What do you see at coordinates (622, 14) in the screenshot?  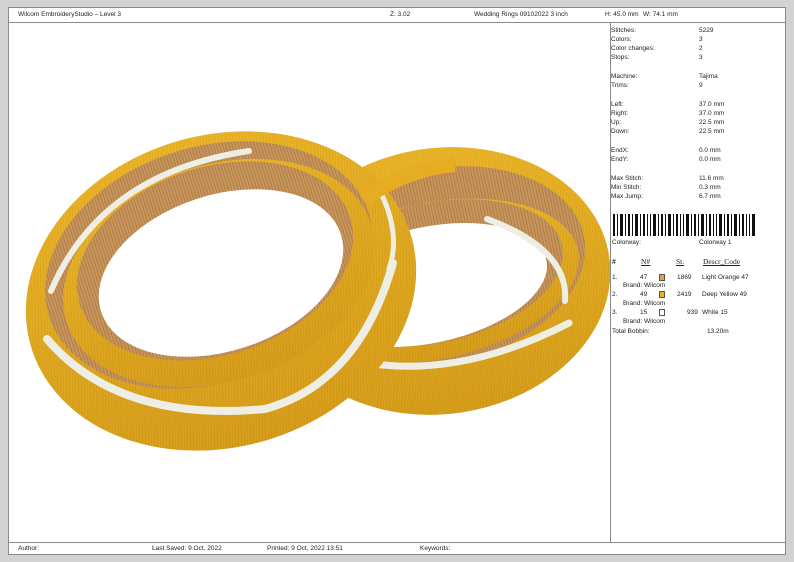 I see `design-height: H: 45.0 mm` at bounding box center [622, 14].